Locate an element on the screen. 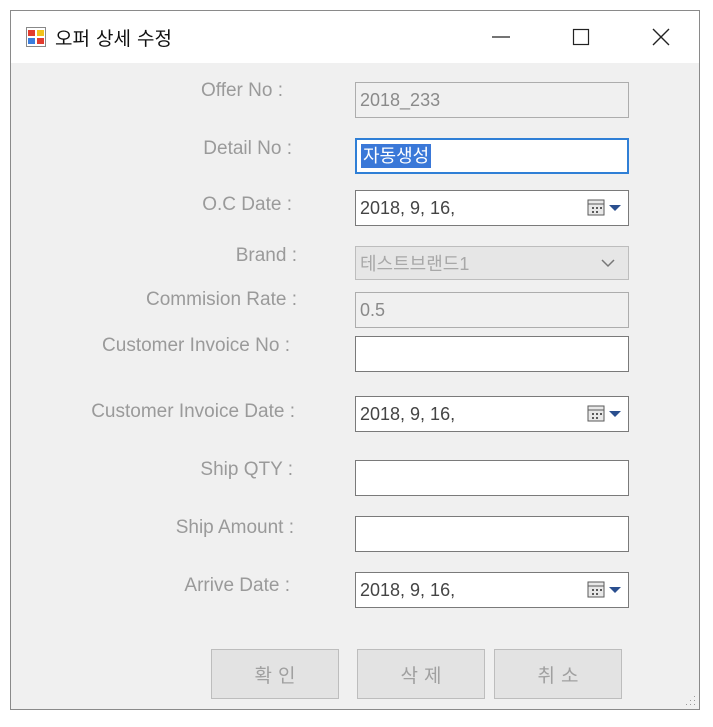  window-title: 오퍼 상세 수정 is located at coordinates (113, 39).